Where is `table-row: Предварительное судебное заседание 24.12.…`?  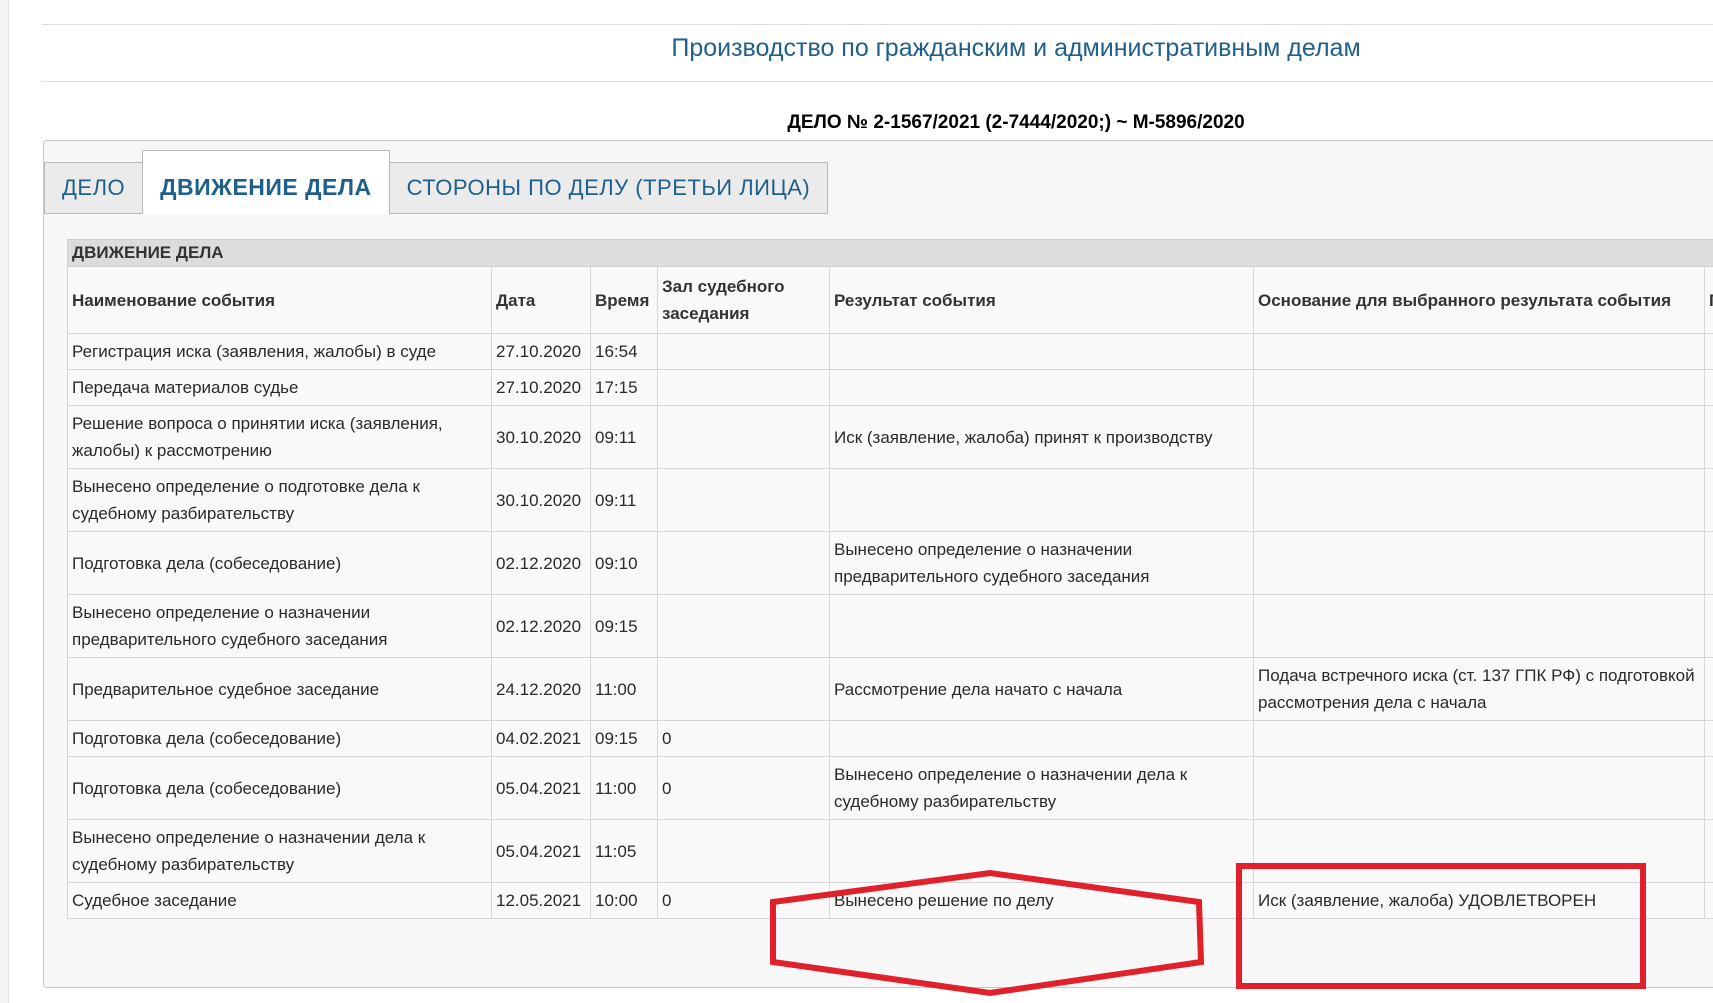 table-row: Предварительное судебное заседание 24.12.… is located at coordinates (890, 689).